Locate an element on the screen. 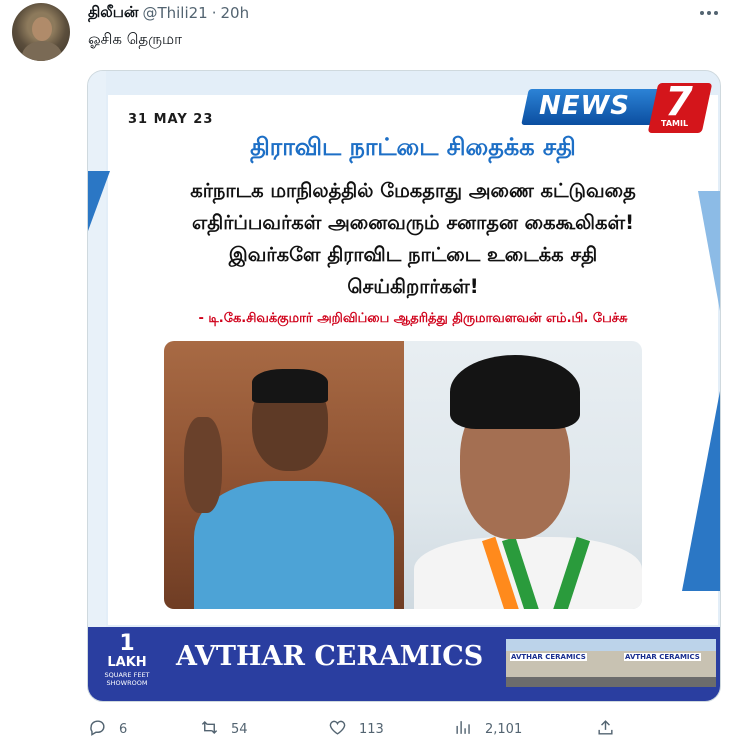  share-icon is located at coordinates (611, 729).